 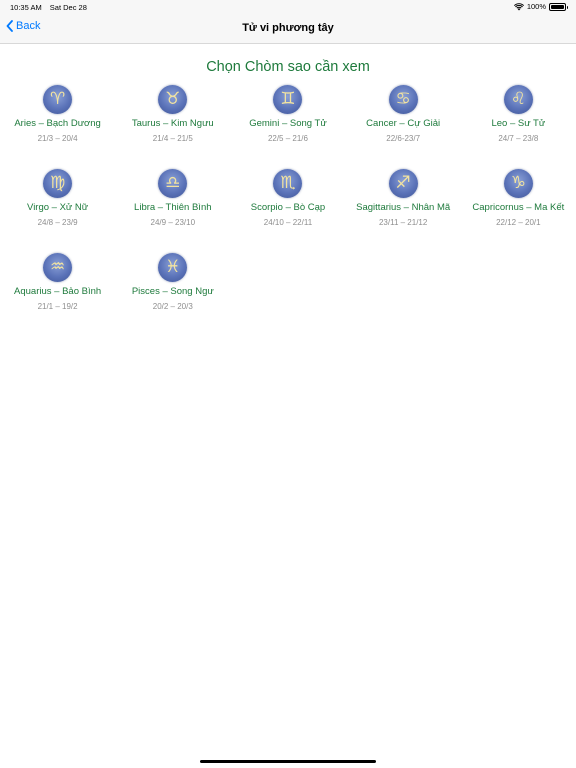 I want to click on zodiac-dates: 23/11 – 21/12, so click(x=403, y=222).